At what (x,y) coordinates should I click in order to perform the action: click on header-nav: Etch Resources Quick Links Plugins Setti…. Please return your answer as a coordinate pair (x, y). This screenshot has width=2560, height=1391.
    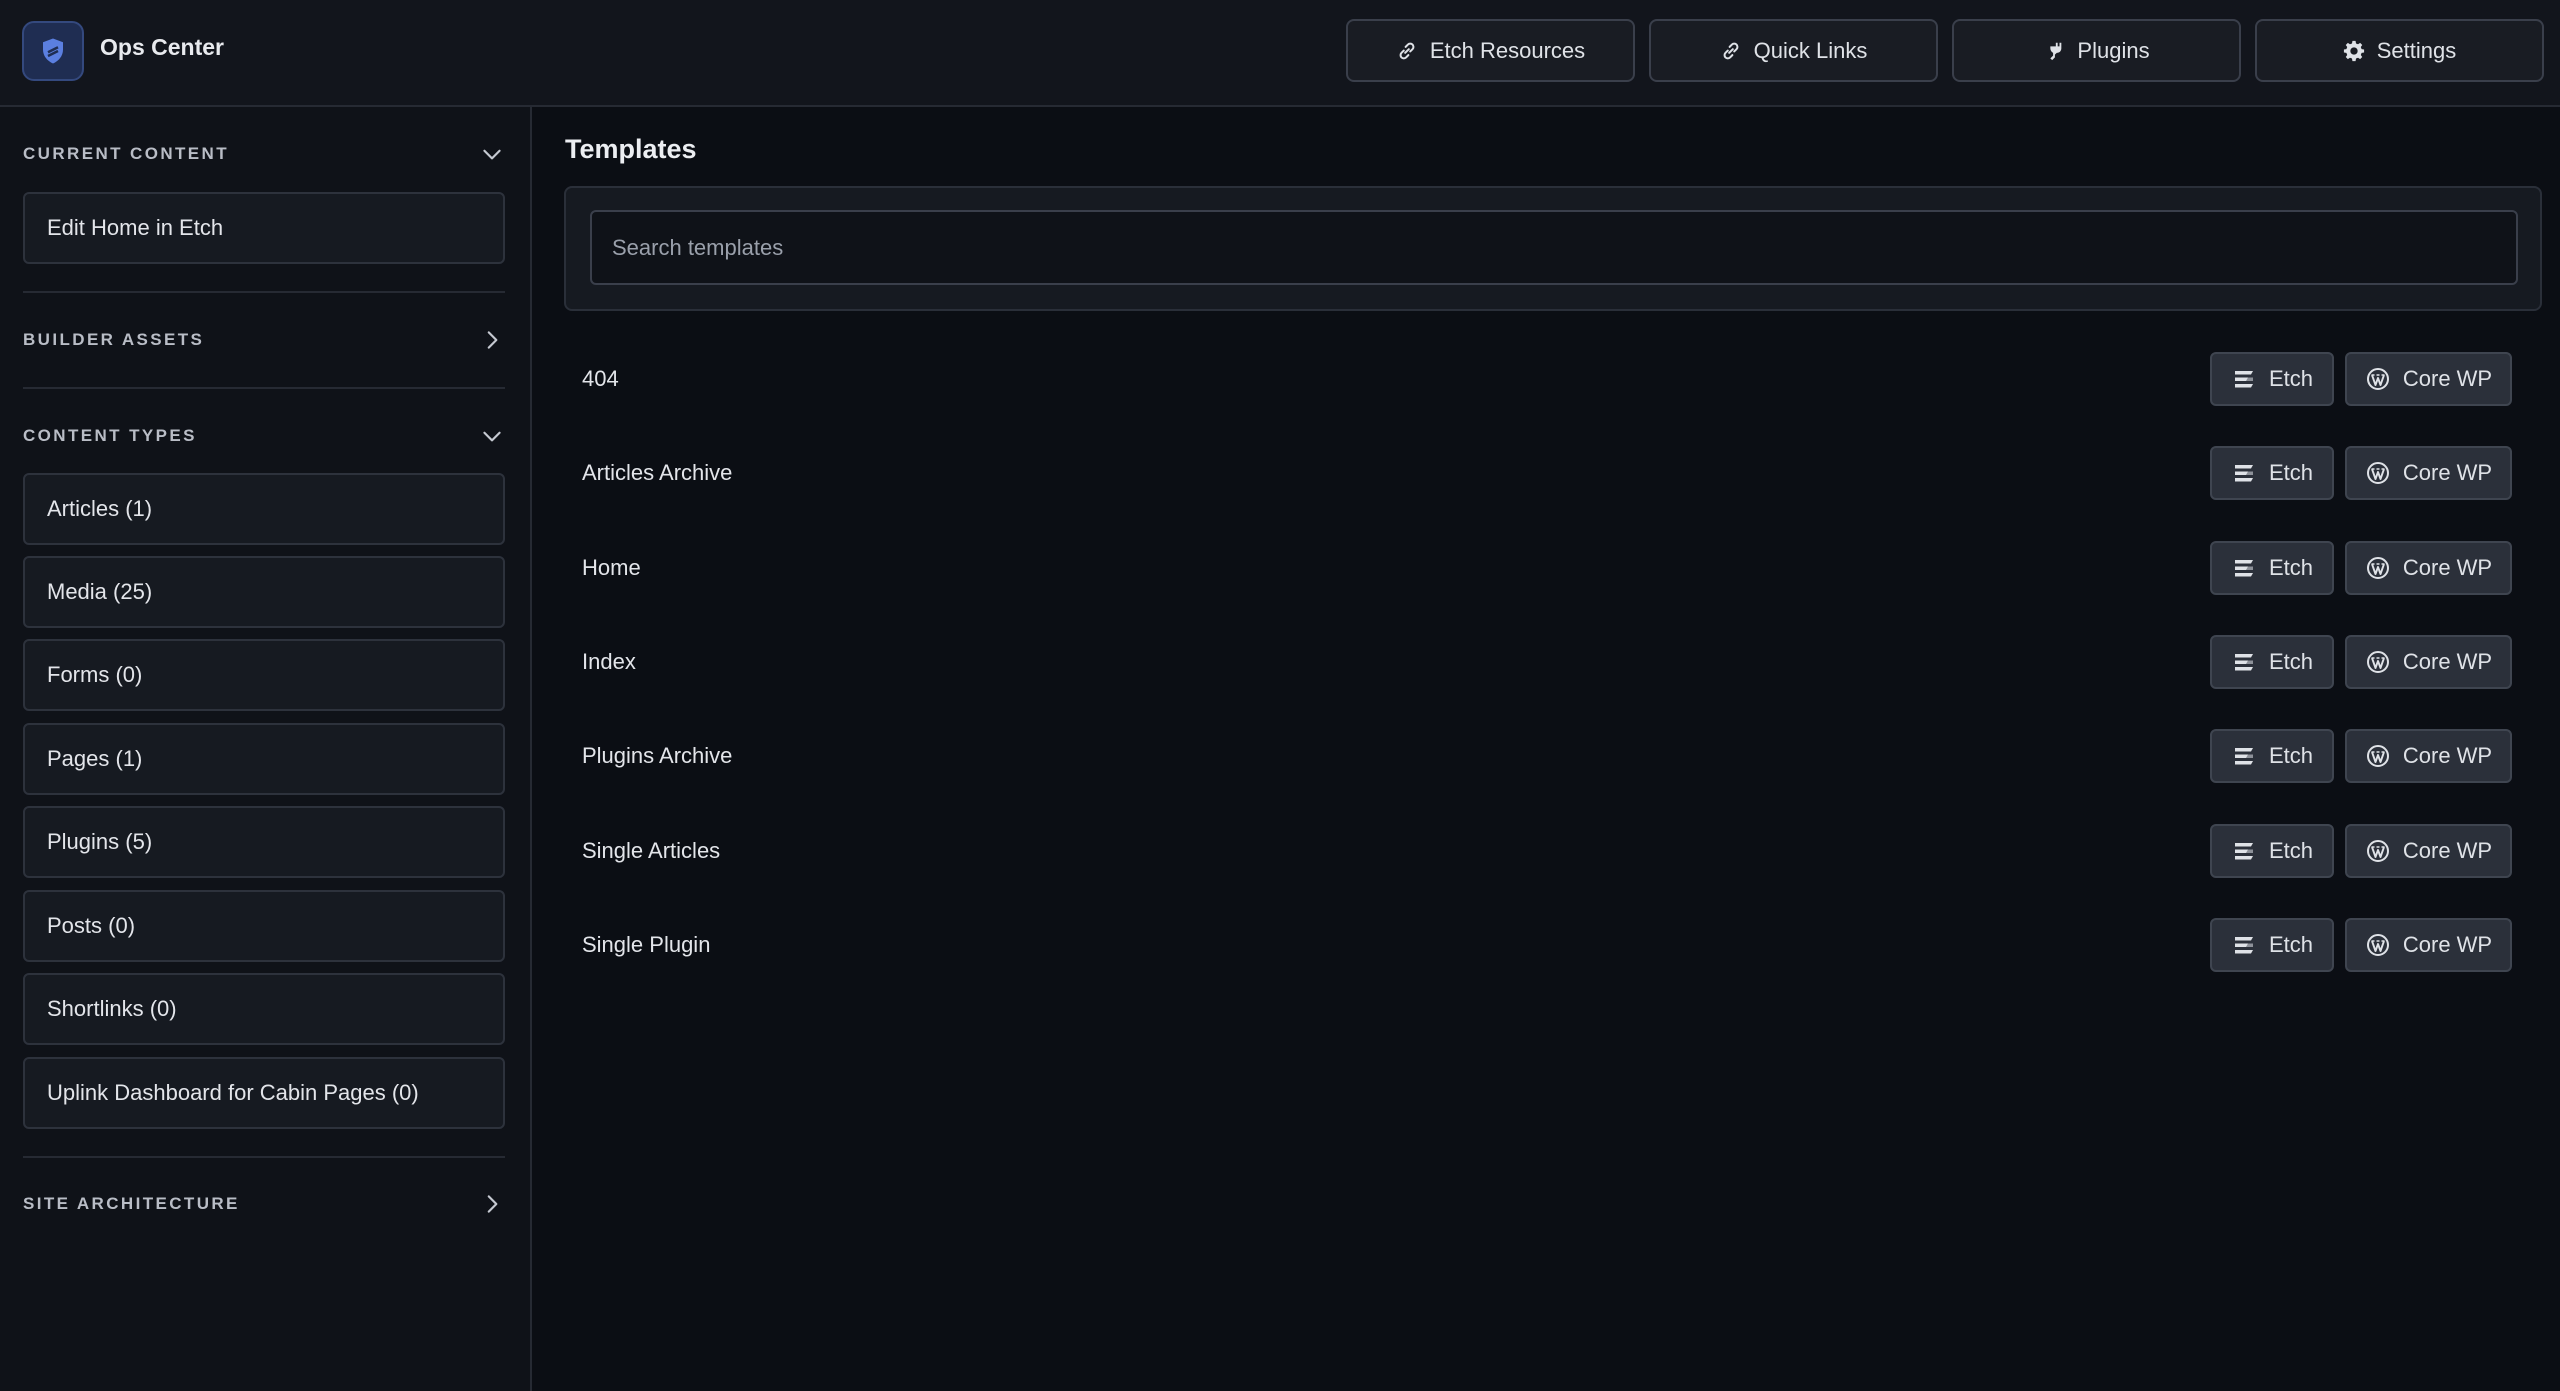
    Looking at the image, I should click on (1945, 50).